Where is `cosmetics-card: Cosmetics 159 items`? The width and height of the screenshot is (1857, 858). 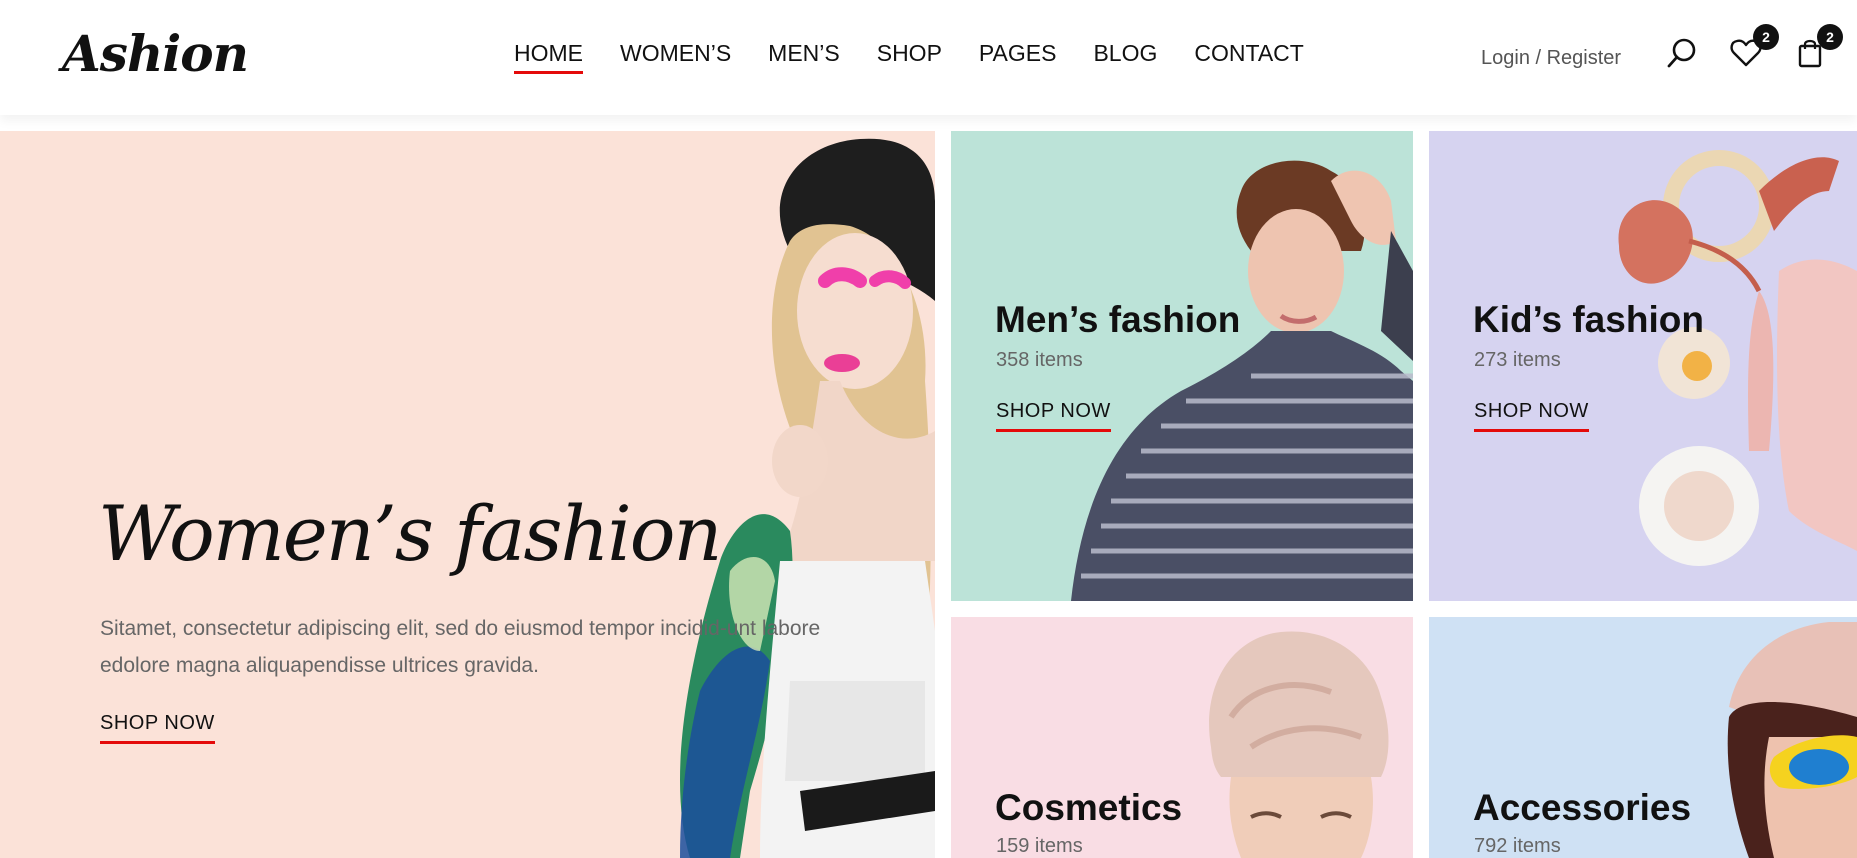
cosmetics-card: Cosmetics 159 items is located at coordinates (1182, 737).